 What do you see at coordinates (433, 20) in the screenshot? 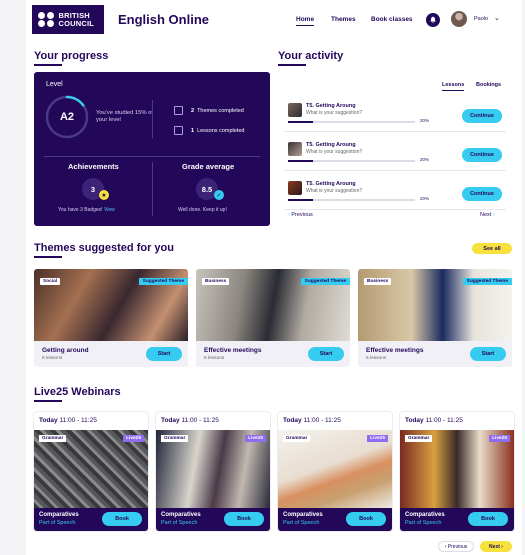
I see `bell-icon` at bounding box center [433, 20].